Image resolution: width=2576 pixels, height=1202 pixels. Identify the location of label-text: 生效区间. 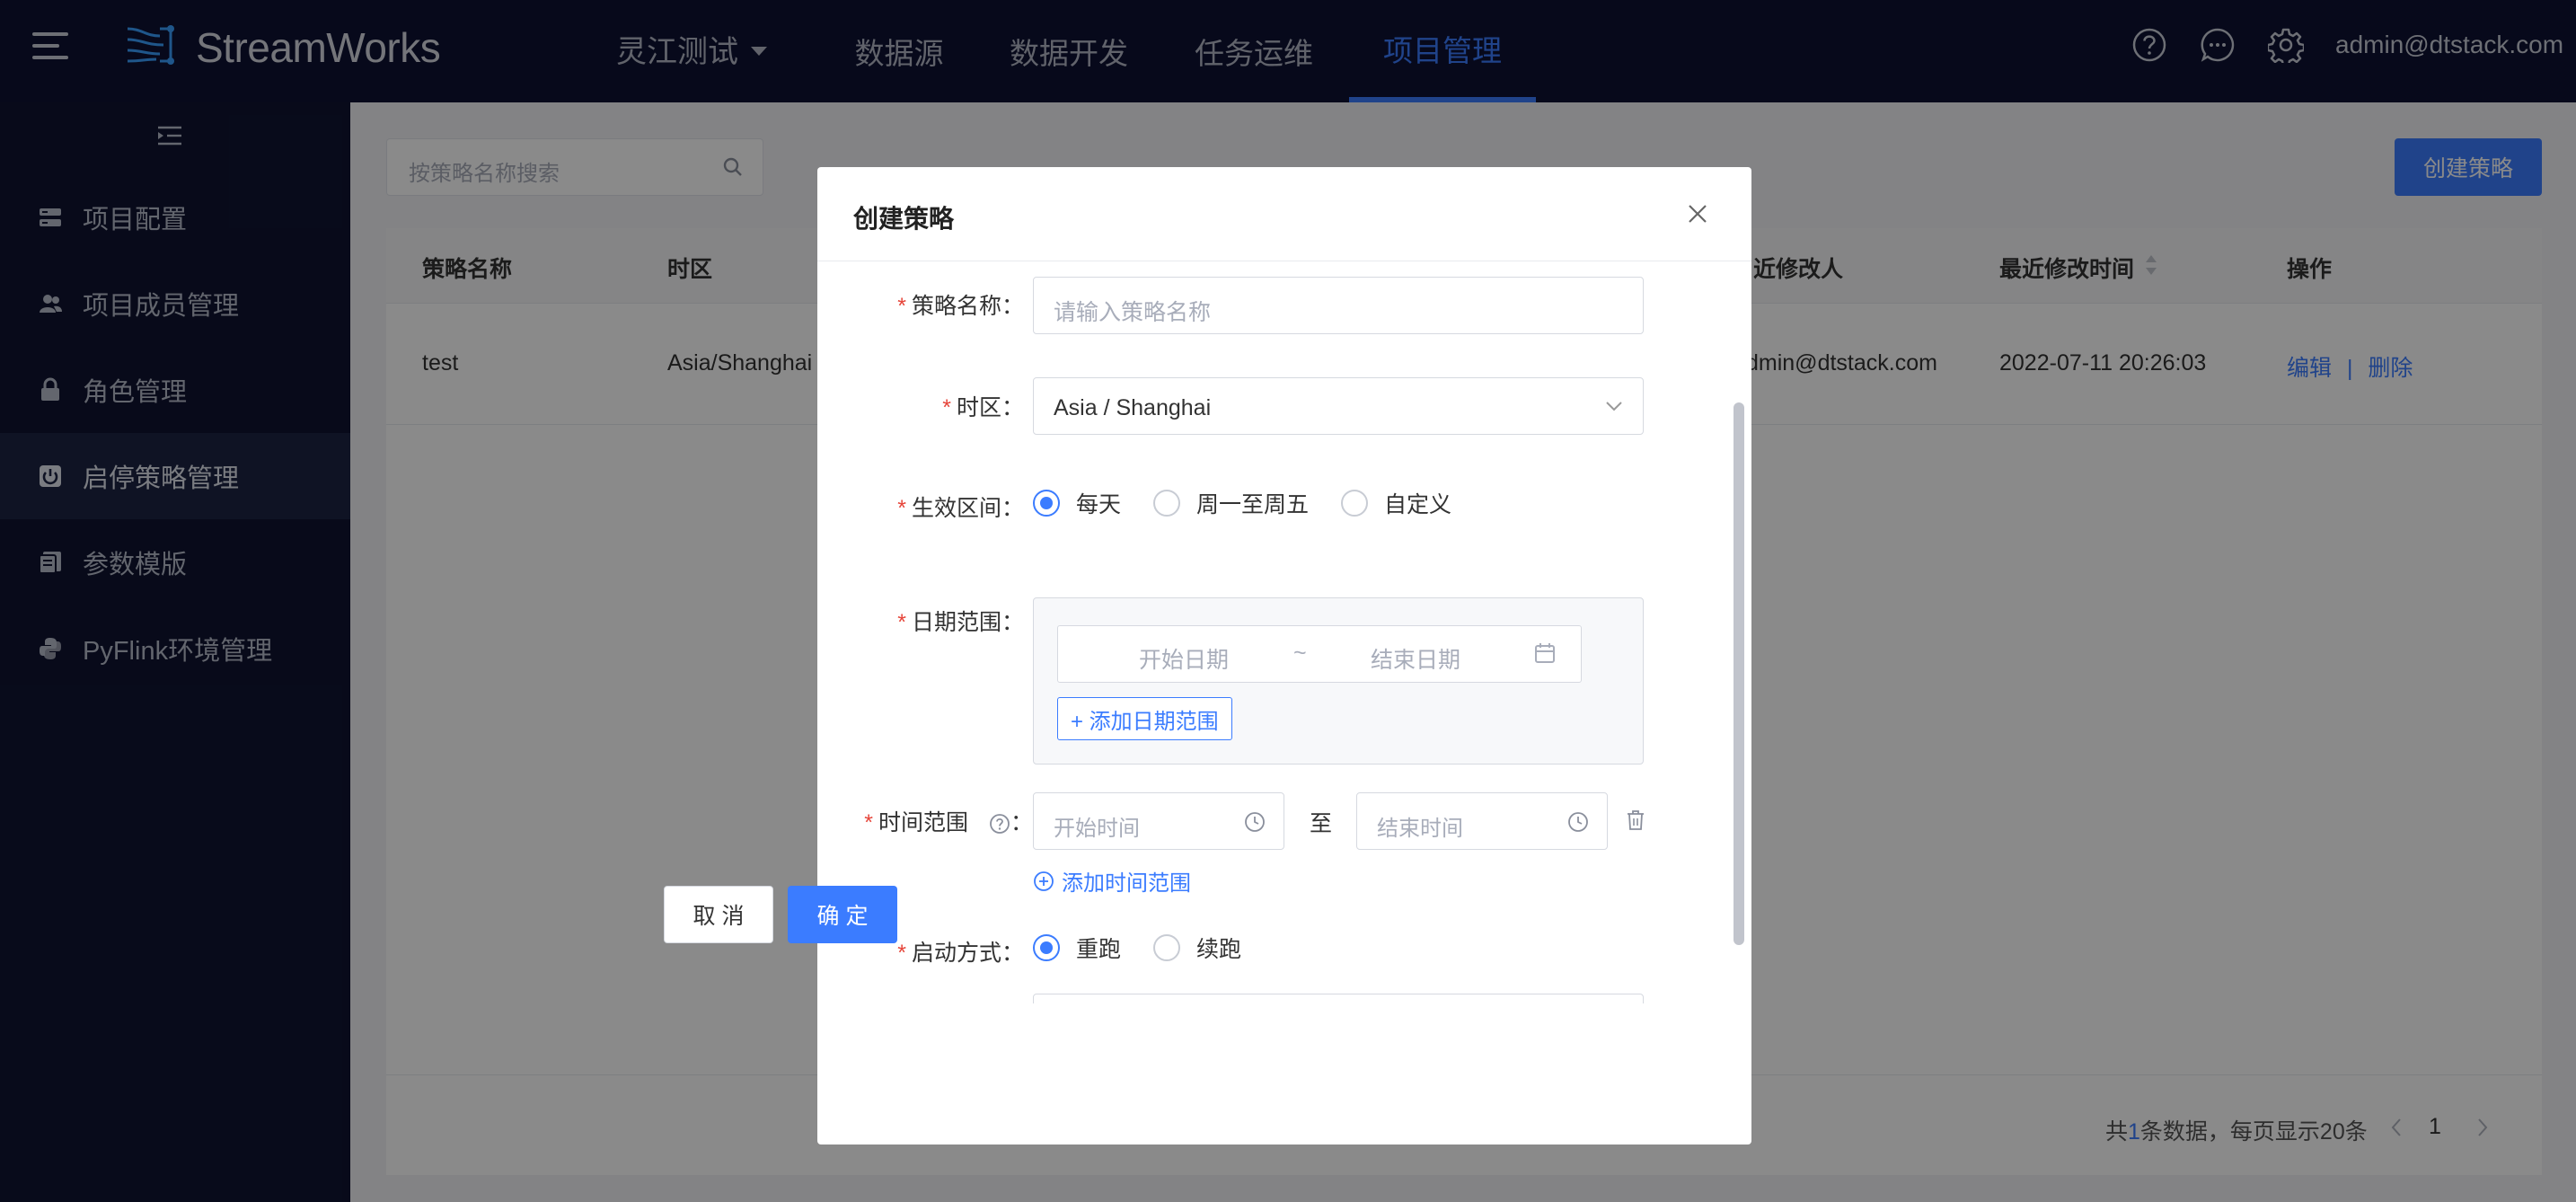
(956, 508).